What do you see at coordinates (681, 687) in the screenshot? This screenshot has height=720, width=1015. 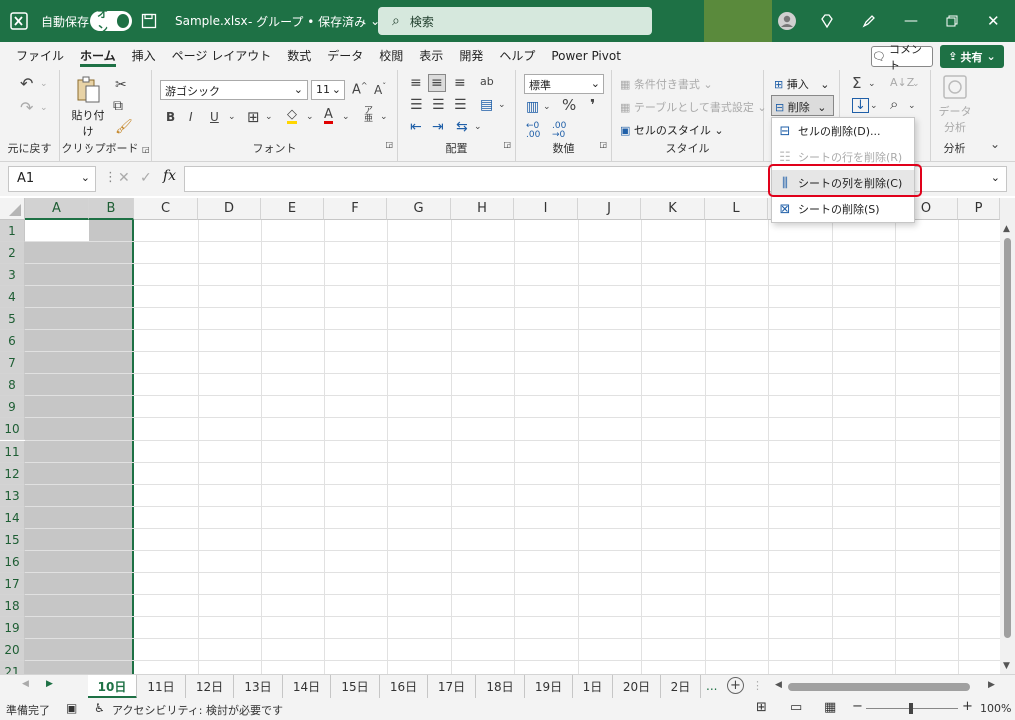 I see `sheet-tab: 2日` at bounding box center [681, 687].